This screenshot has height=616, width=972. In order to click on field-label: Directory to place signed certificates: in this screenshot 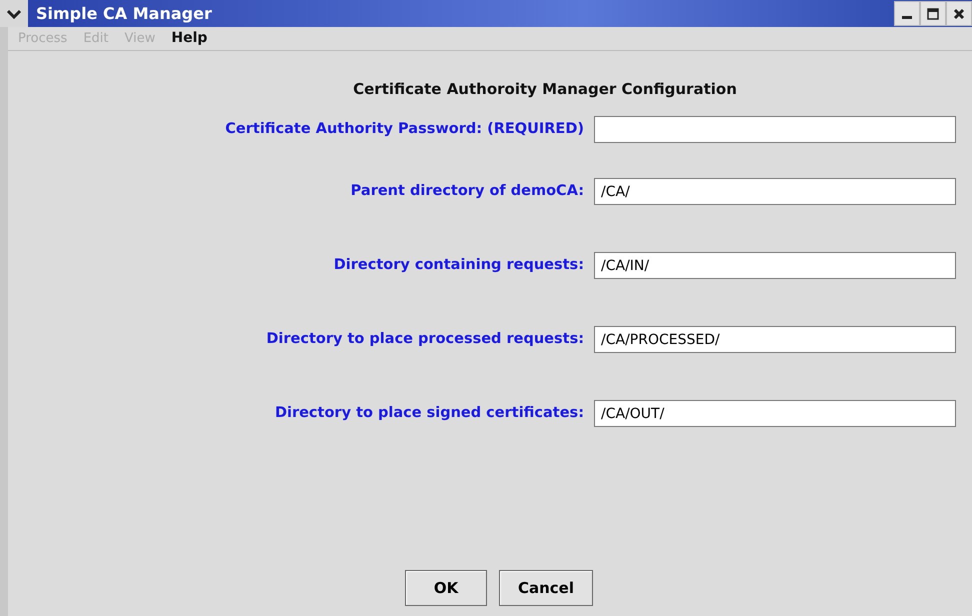, I will do `click(429, 413)`.